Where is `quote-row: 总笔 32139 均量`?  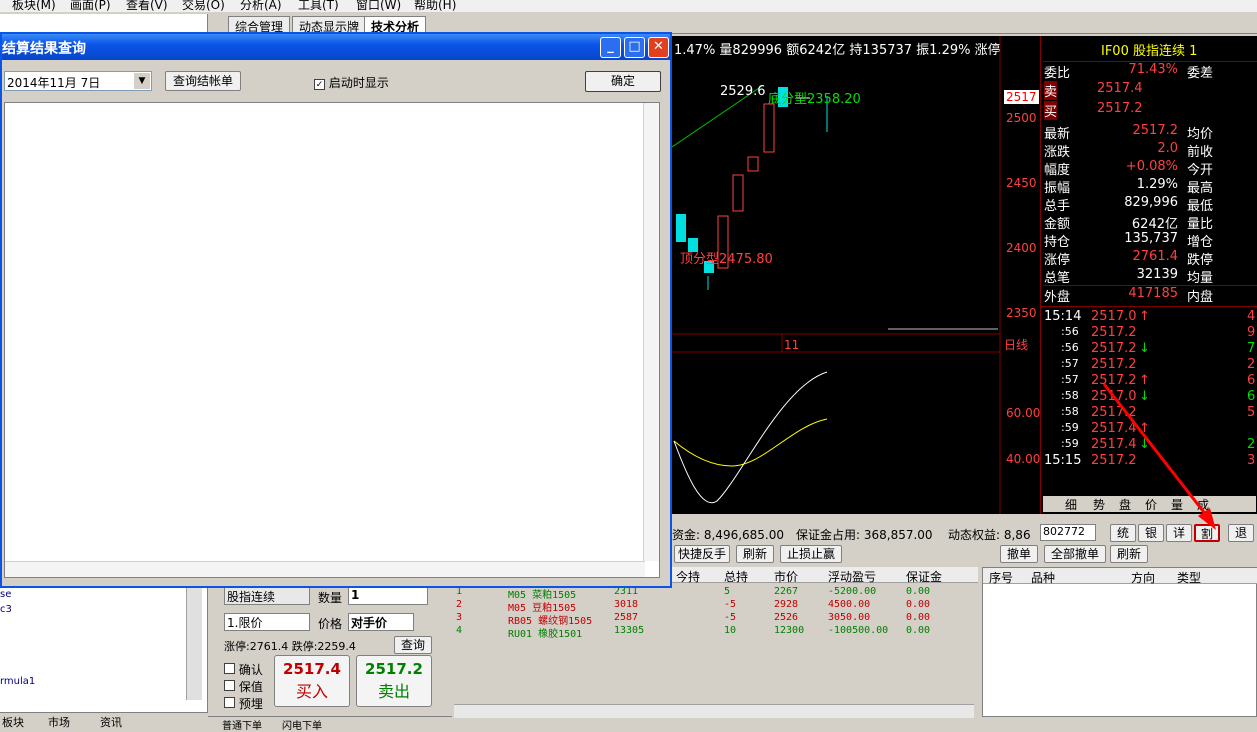 quote-row: 总笔 32139 均量 is located at coordinates (1129, 276).